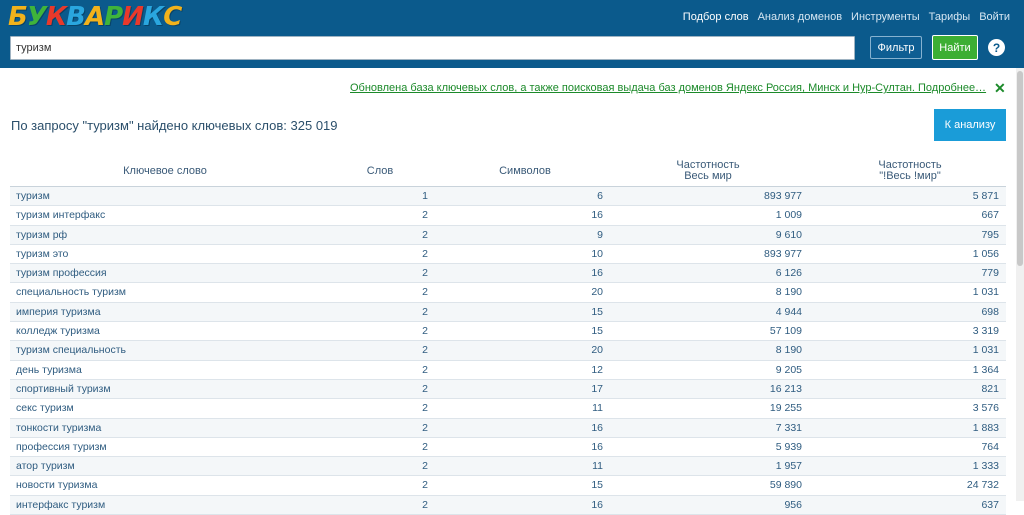 Image resolution: width=1024 pixels, height=515 pixels. What do you see at coordinates (985, 427) in the screenshot?
I see `cell-freq-exact: 1 883` at bounding box center [985, 427].